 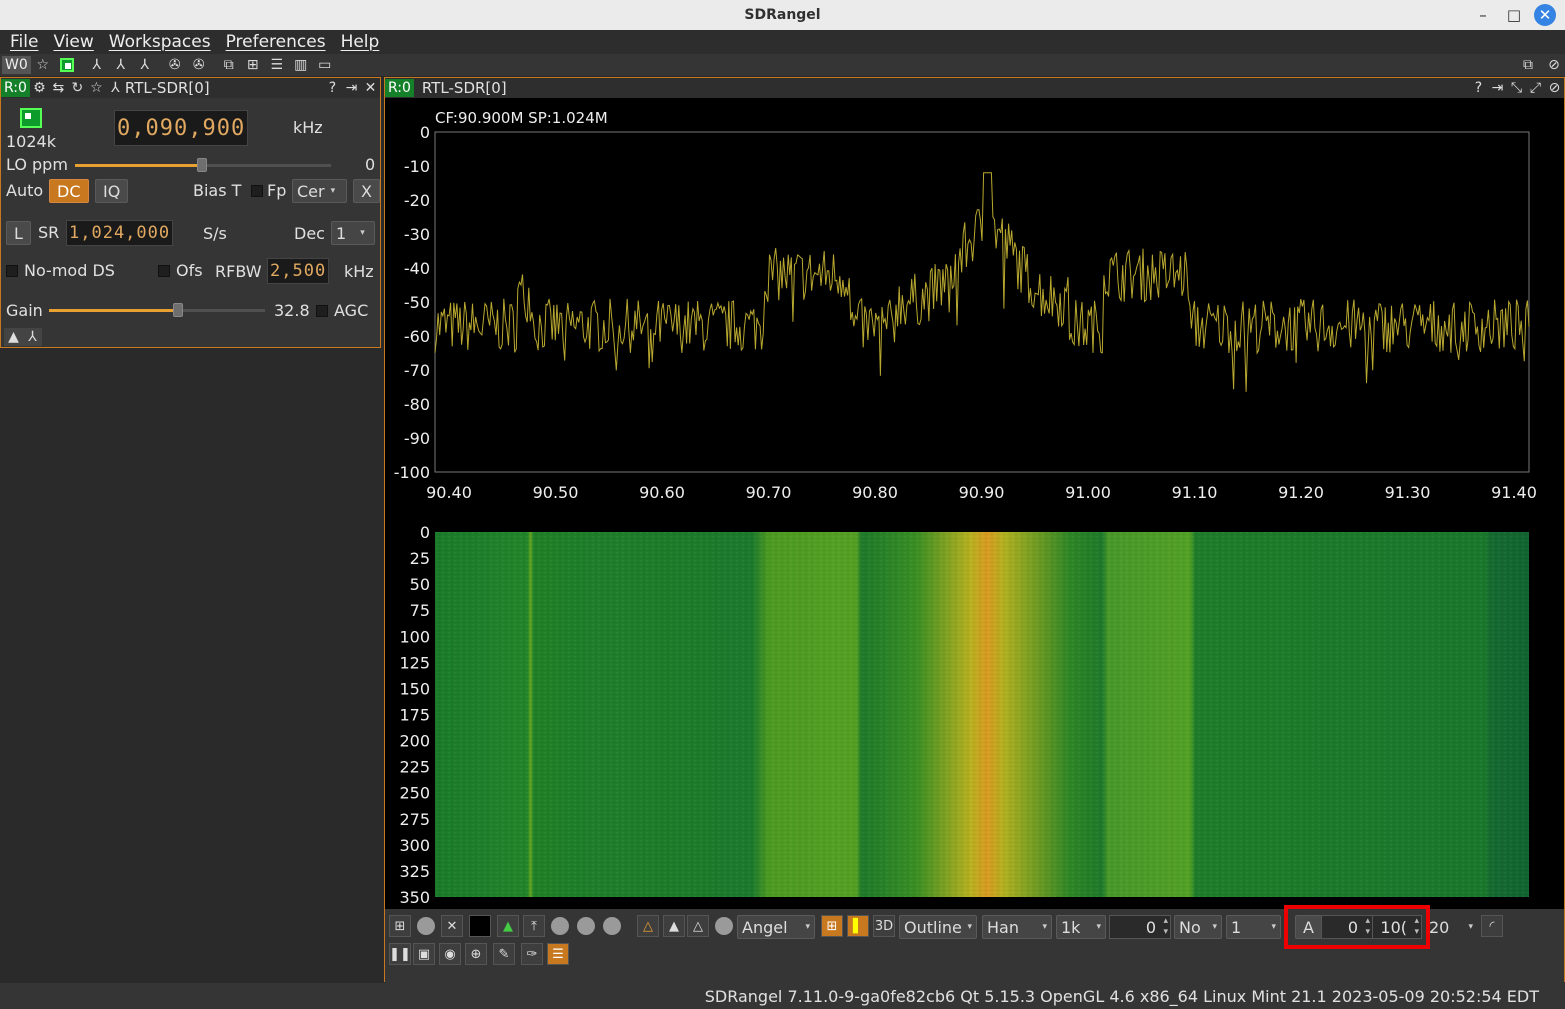 I want to click on fft-overlap-spin: 0, so click(x=1140, y=927).